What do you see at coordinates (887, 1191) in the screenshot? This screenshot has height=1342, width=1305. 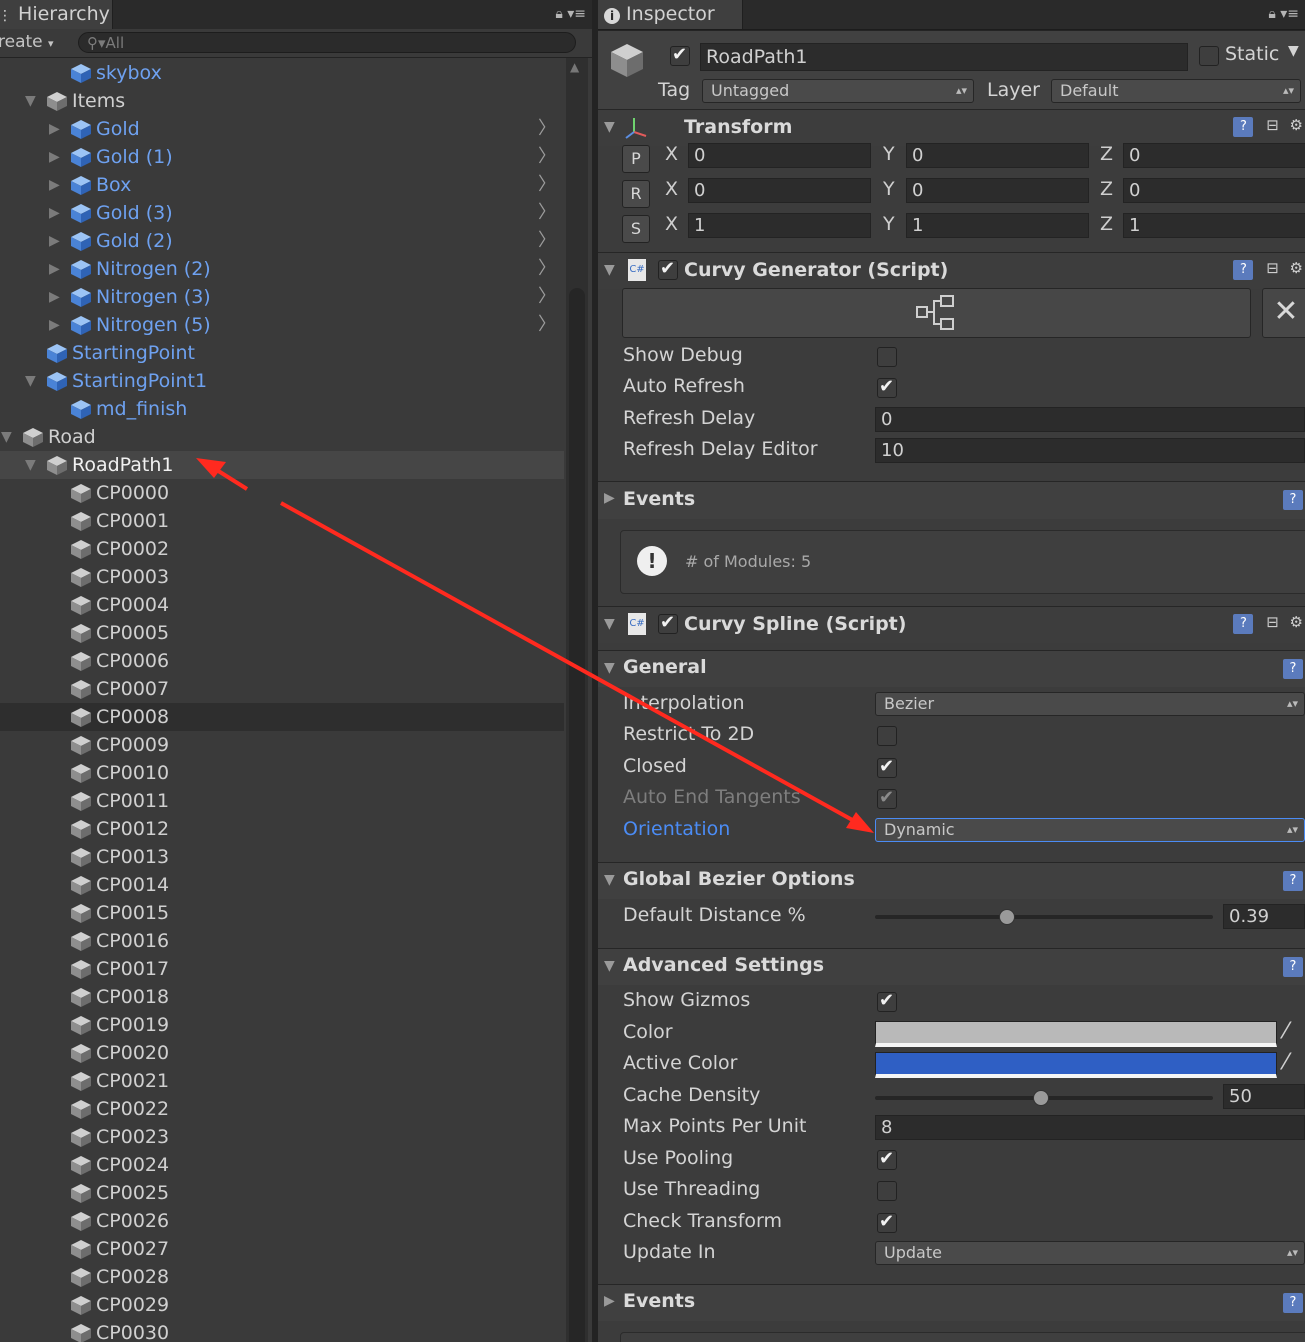 I see `use-threading-checkbox` at bounding box center [887, 1191].